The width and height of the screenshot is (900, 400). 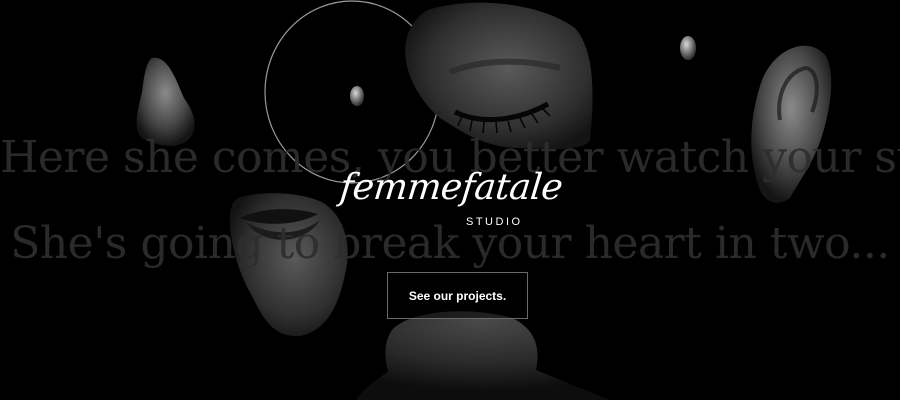 I want to click on logo-subtitle: STUDIO, so click(x=494, y=222).